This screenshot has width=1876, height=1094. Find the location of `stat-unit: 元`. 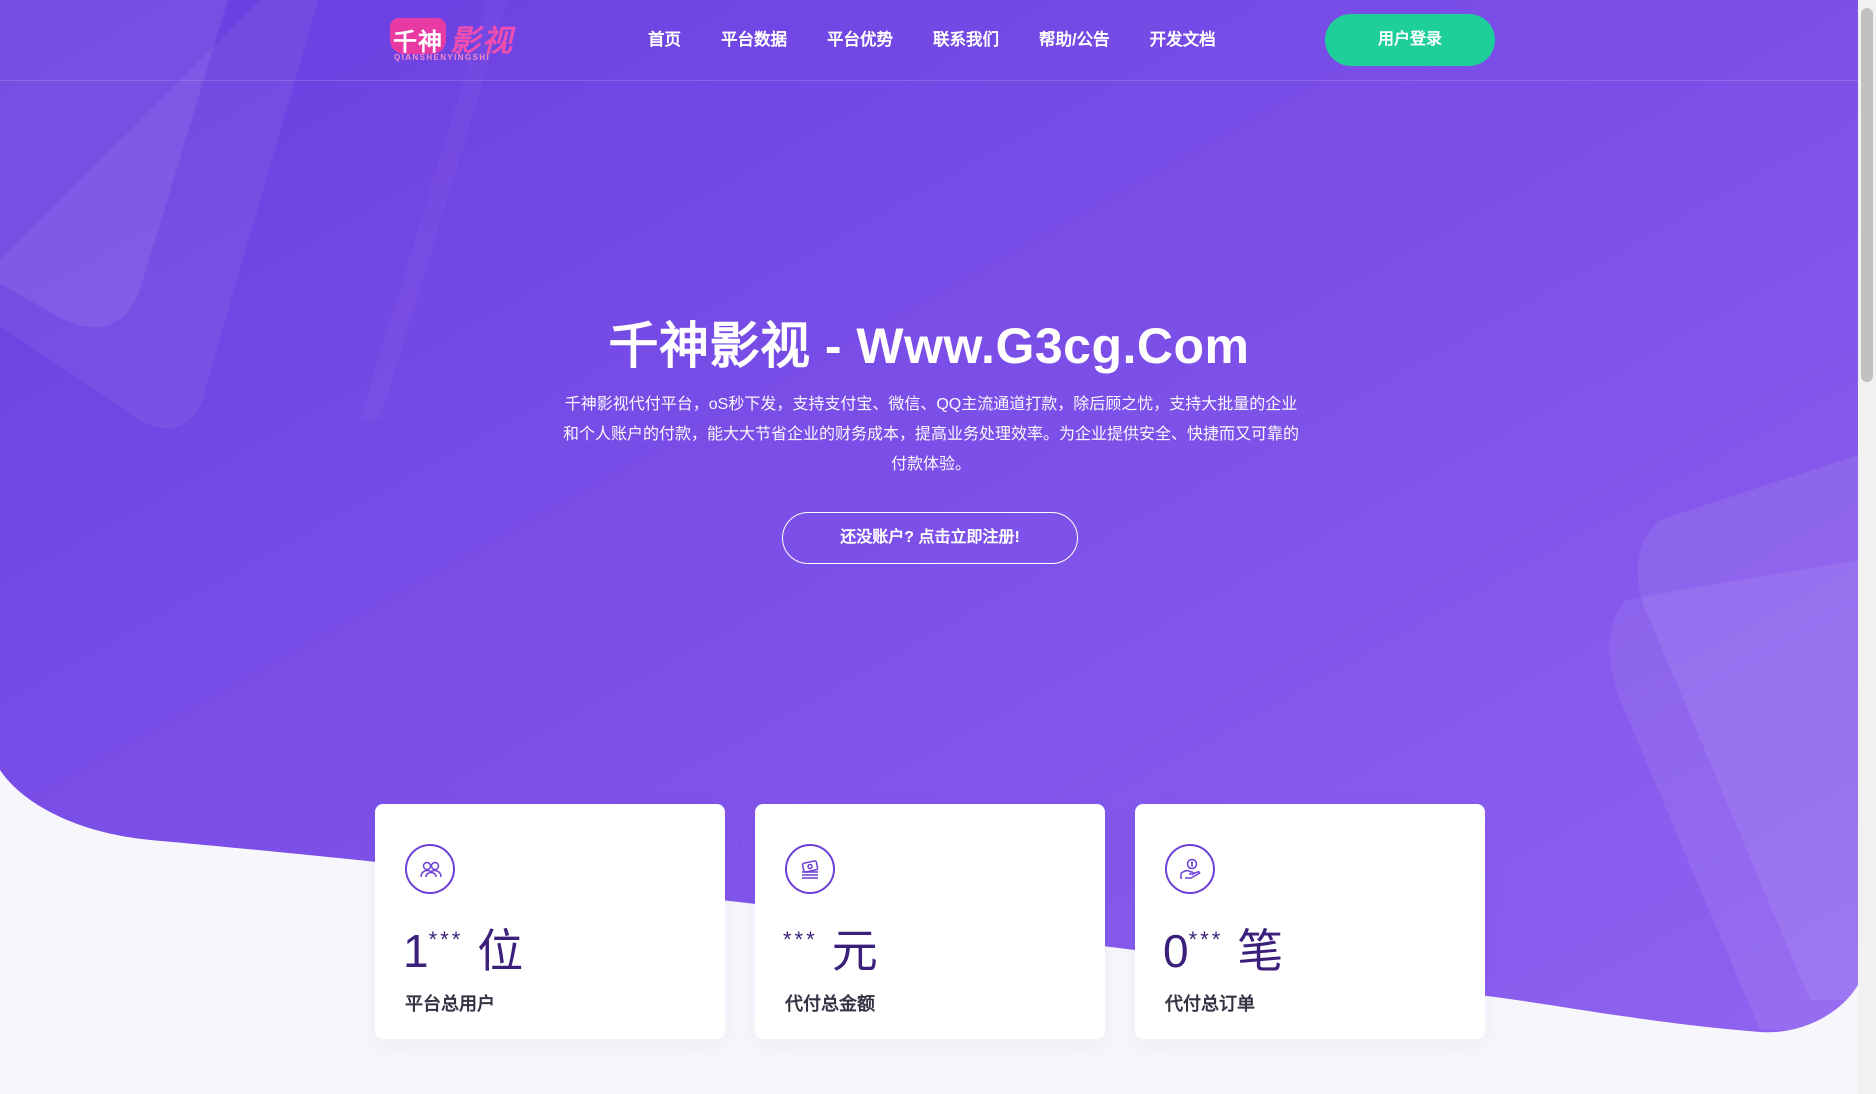

stat-unit: 元 is located at coordinates (854, 951).